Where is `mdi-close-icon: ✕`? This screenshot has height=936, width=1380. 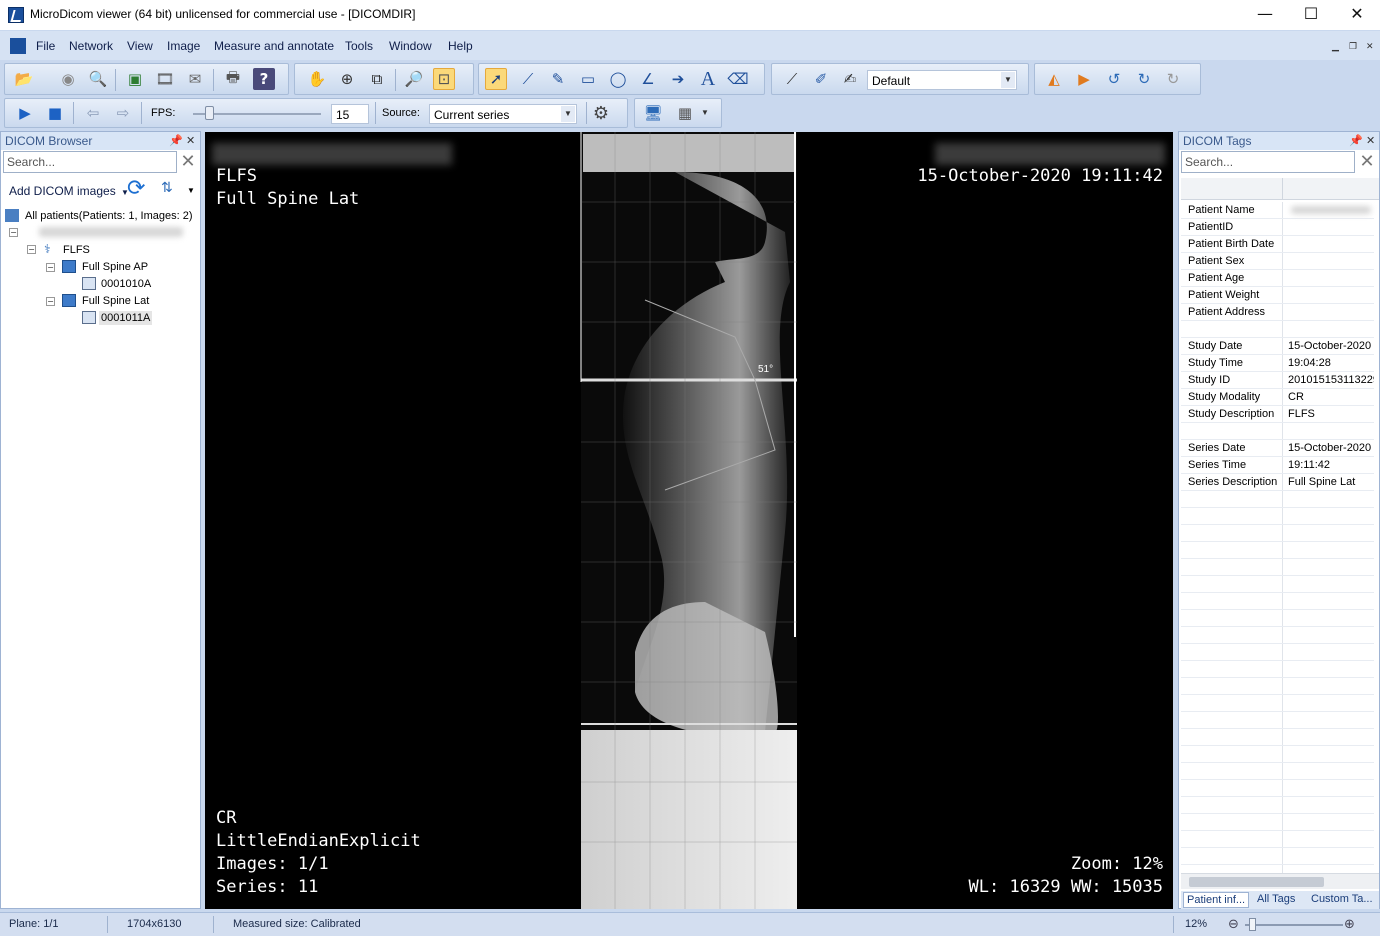
mdi-close-icon: ✕ is located at coordinates (1370, 47).